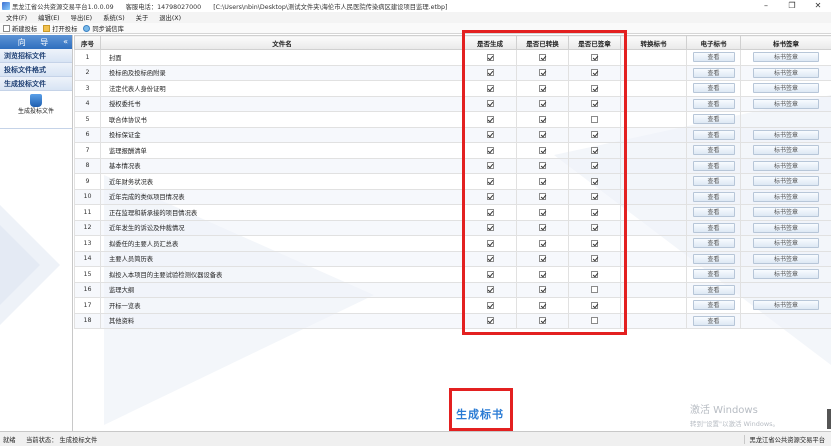 This screenshot has height=446, width=831. What do you see at coordinates (452, 274) in the screenshot?
I see `table-row: 15 拟投入本项目的主要试验检测仪器设备表 查看 标书签章` at bounding box center [452, 274].